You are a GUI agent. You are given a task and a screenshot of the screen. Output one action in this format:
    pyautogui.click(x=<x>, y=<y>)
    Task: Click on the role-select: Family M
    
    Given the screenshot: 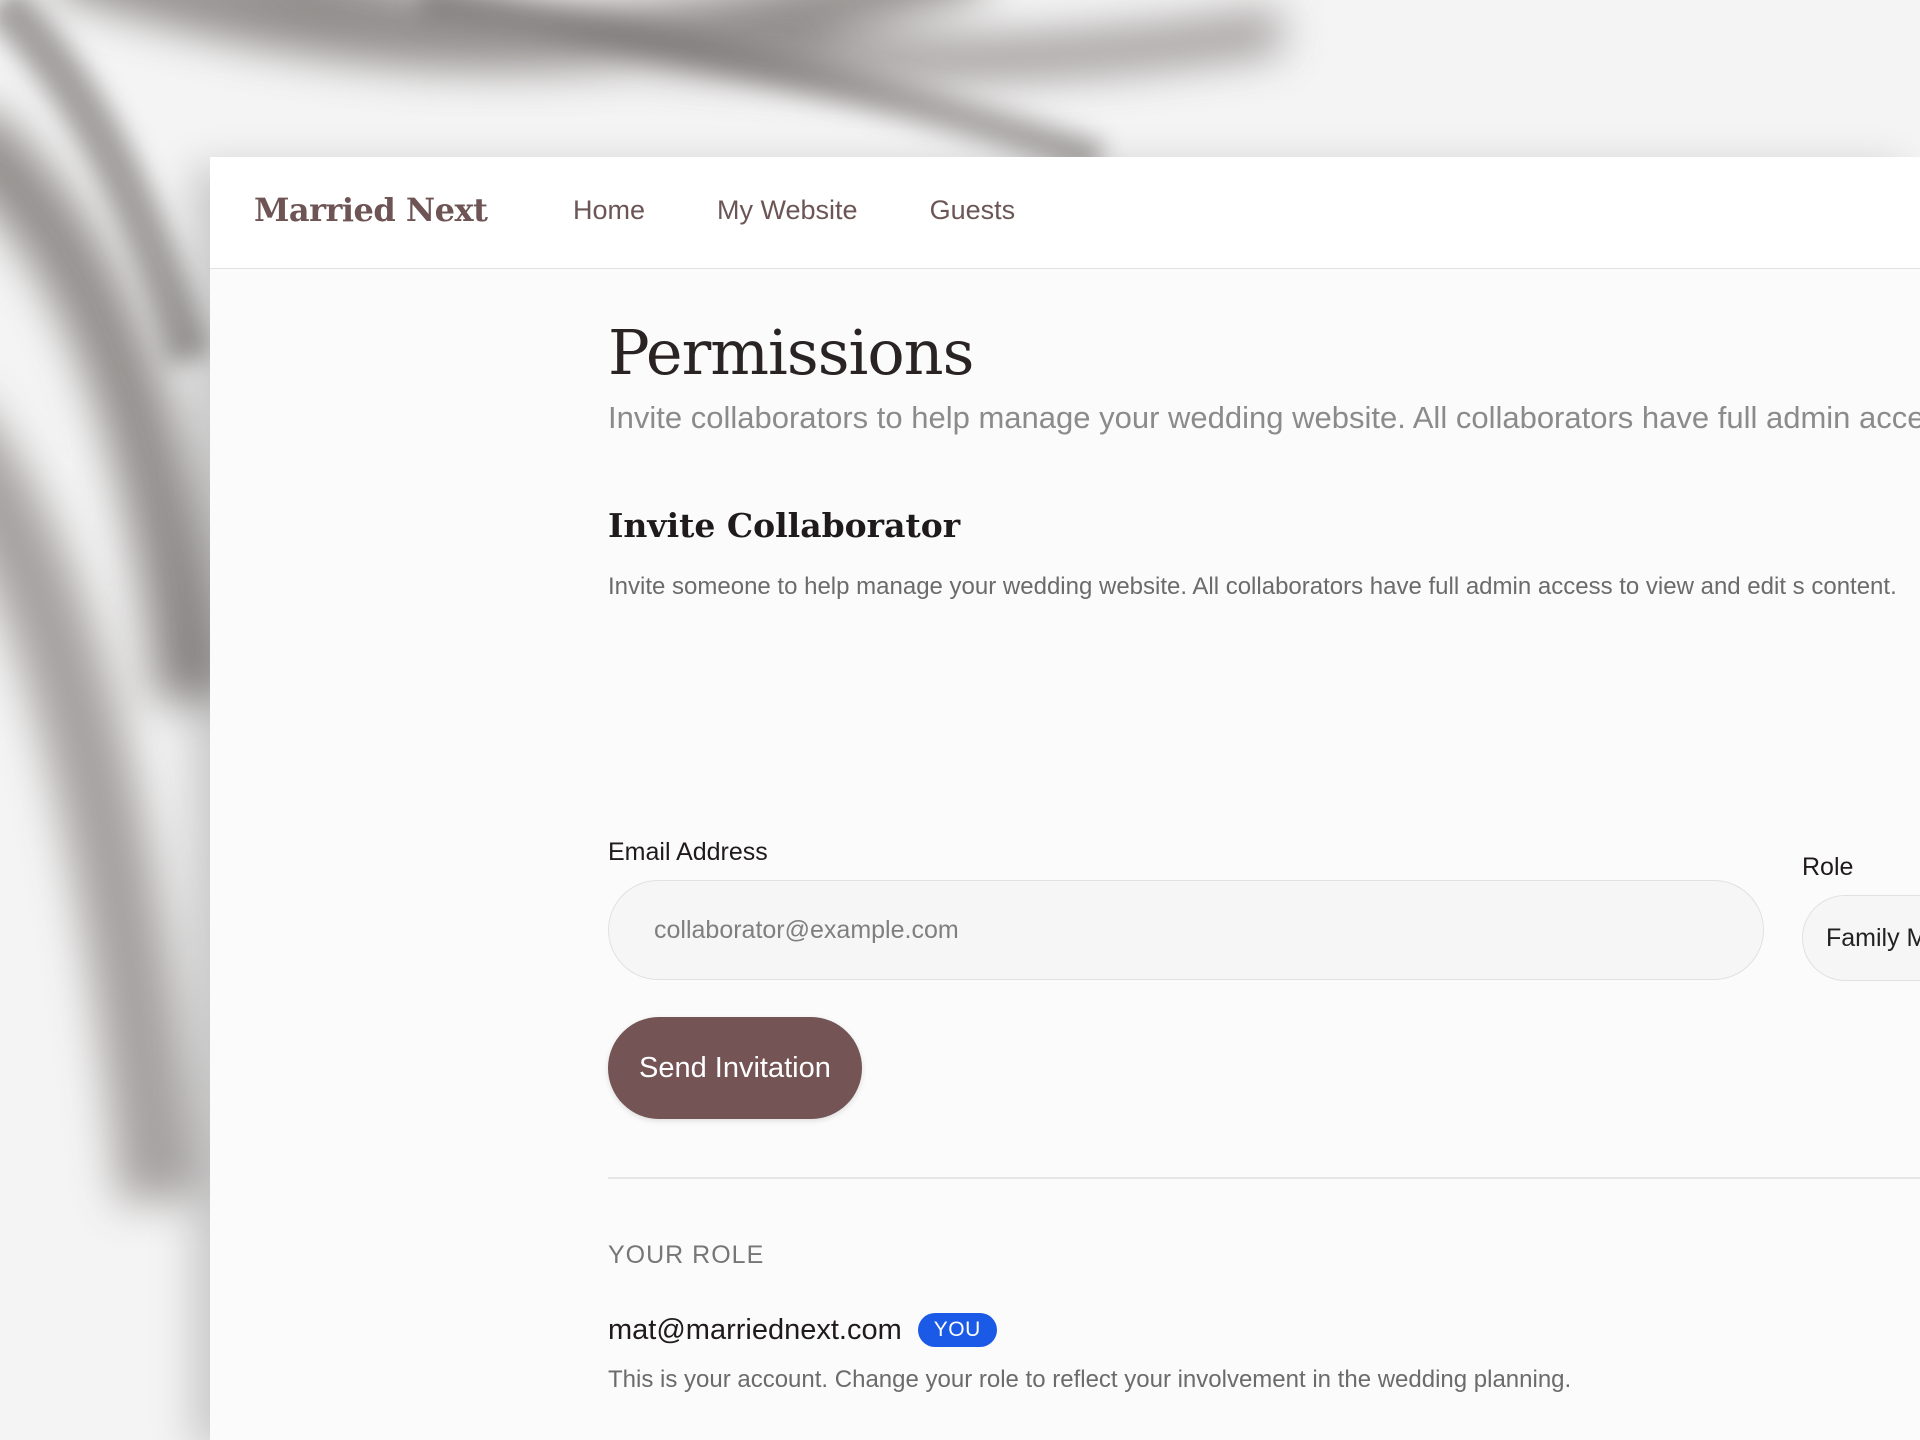 What is the action you would take?
    pyautogui.click(x=1861, y=938)
    